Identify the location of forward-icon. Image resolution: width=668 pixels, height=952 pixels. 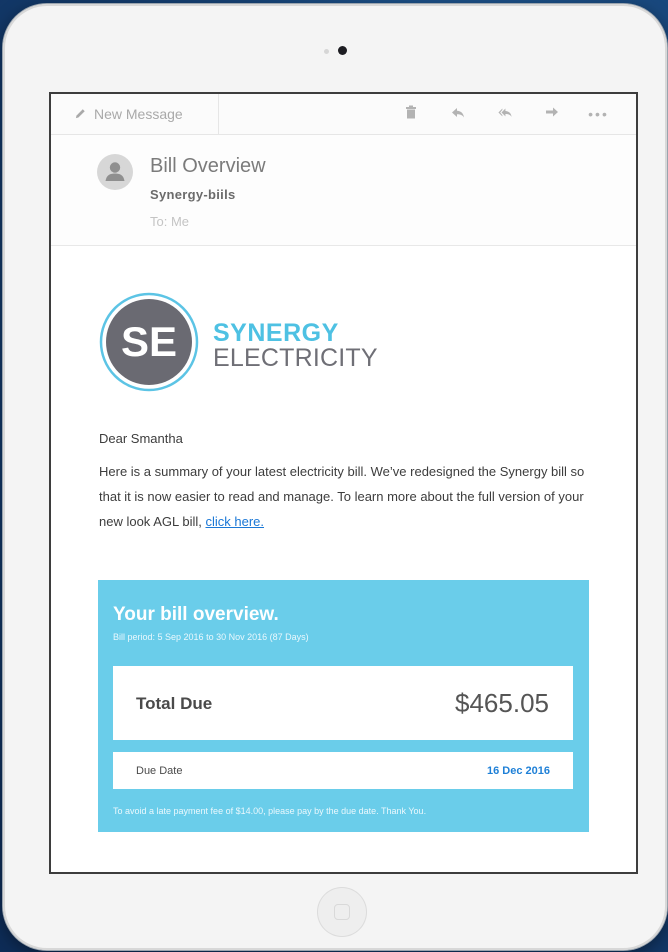
(552, 114).